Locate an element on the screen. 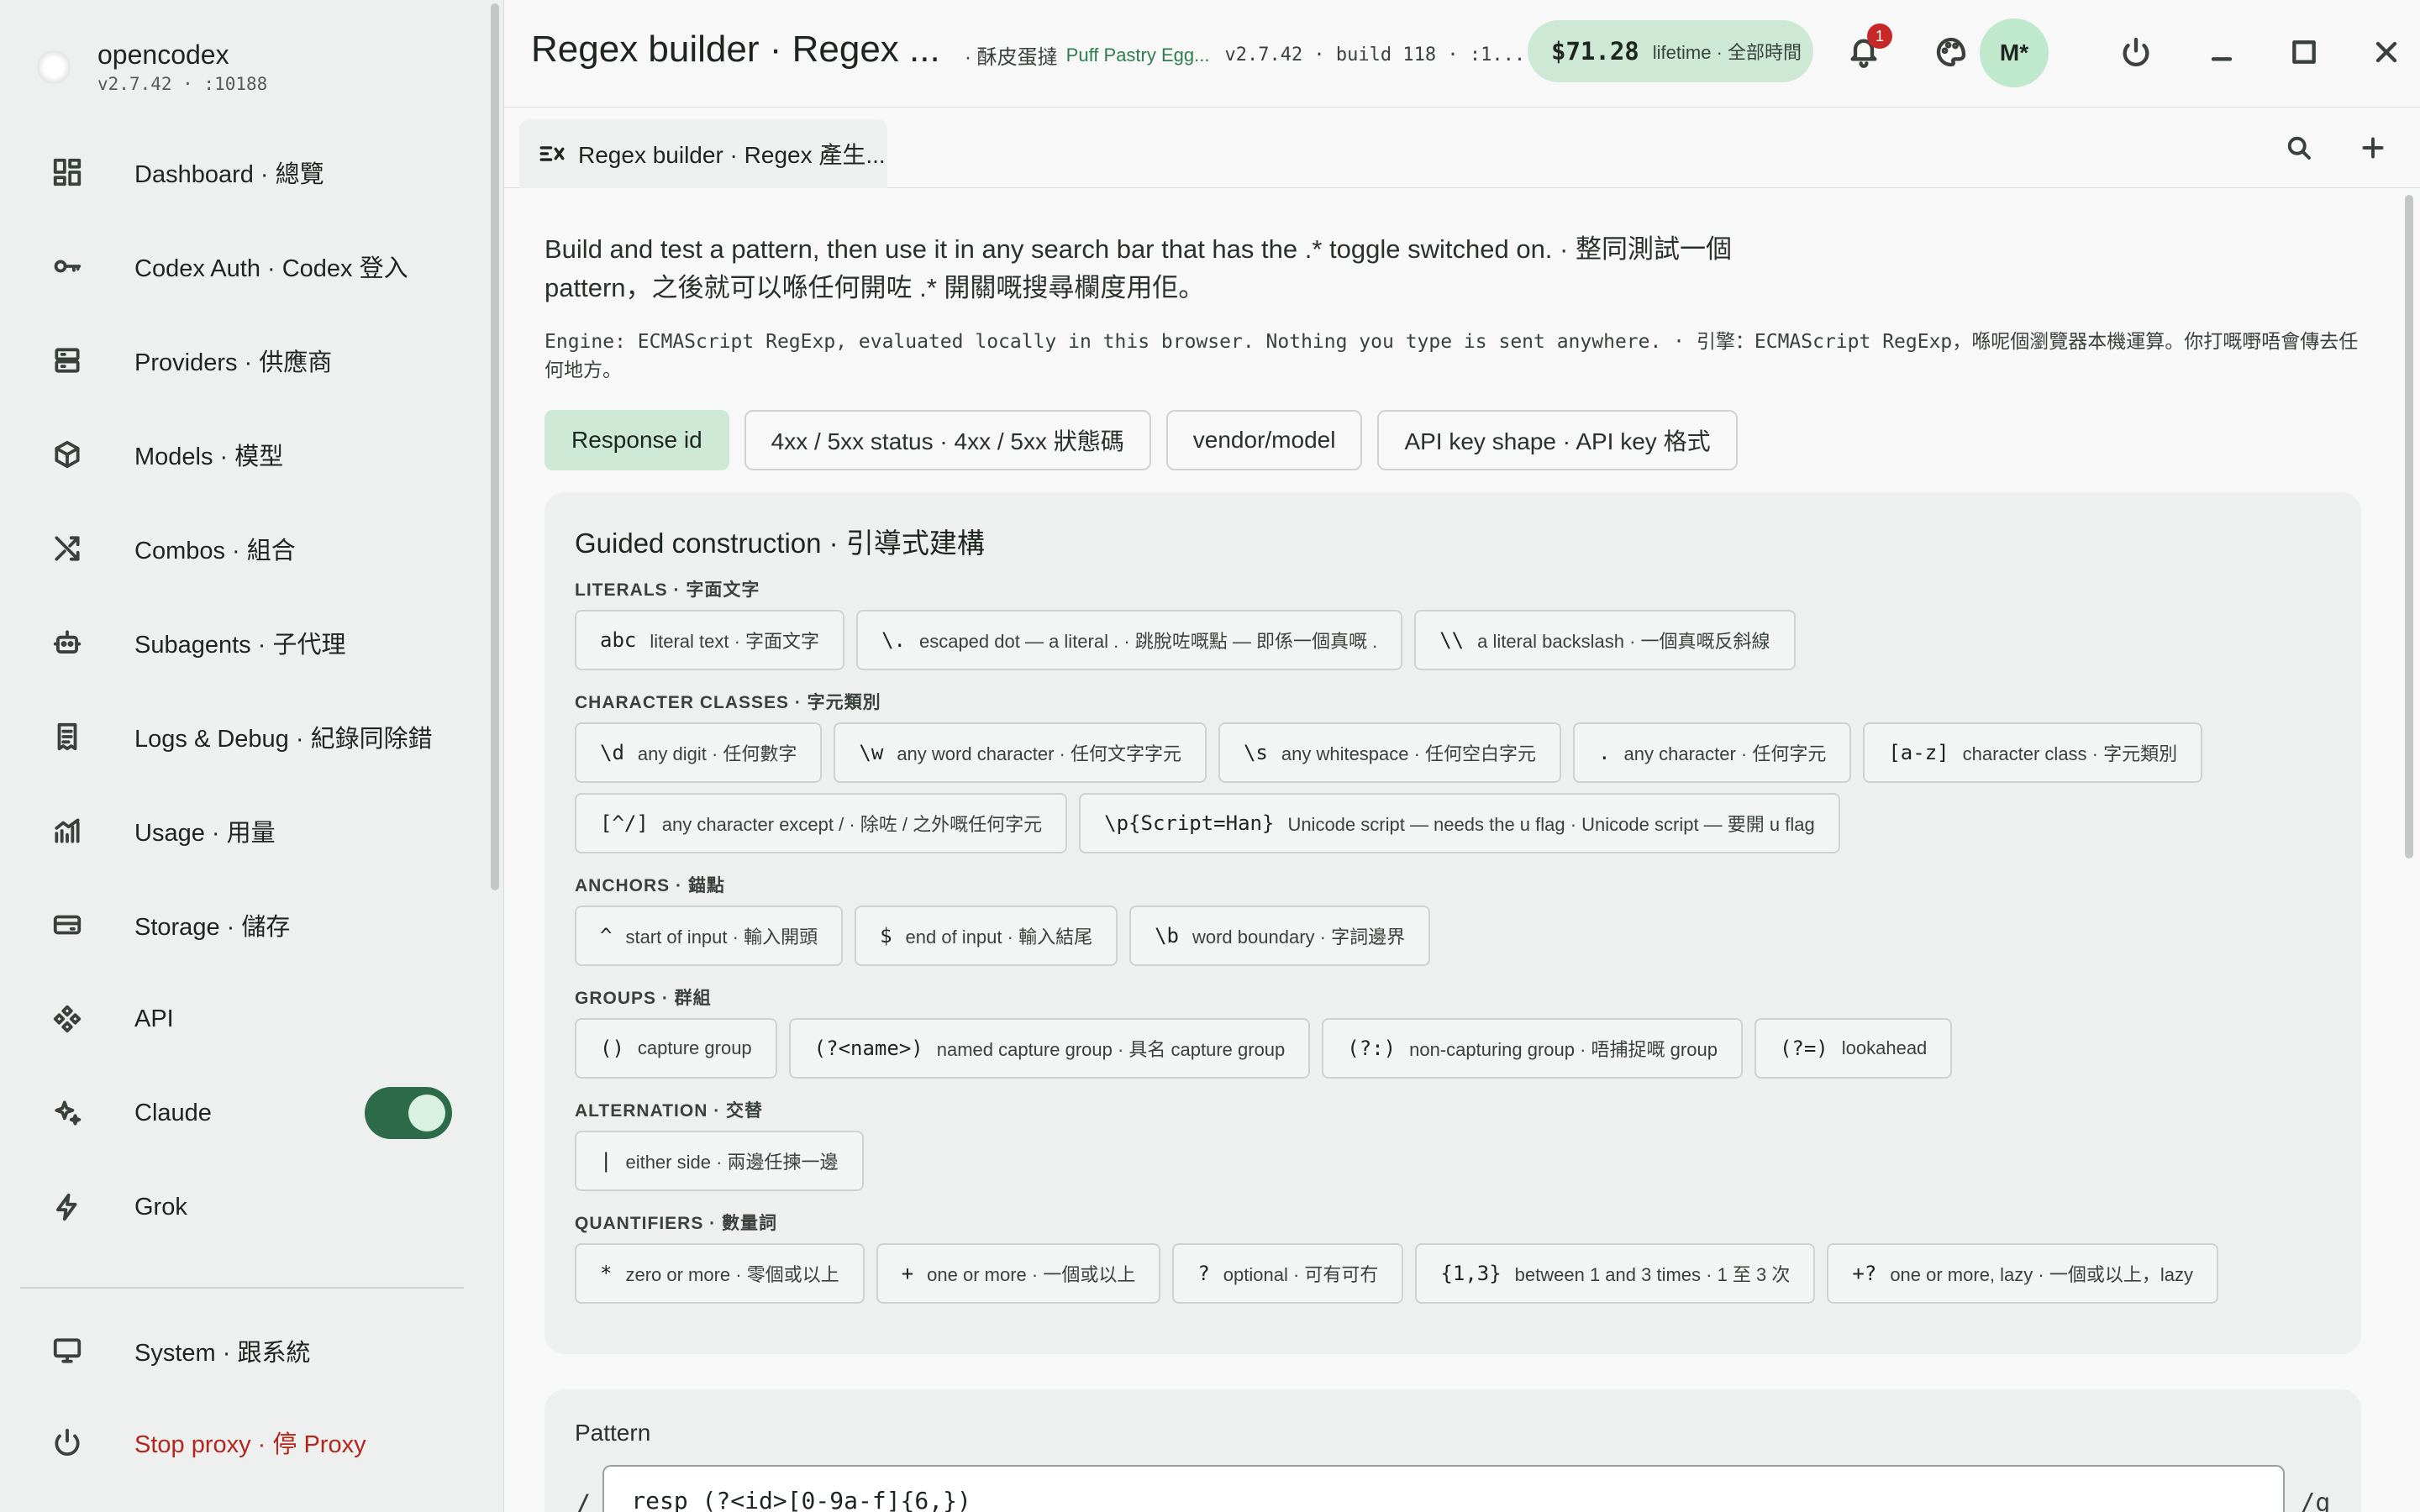 The height and width of the screenshot is (1512, 2420). section-label-alternation: ALTERNATION · 交替 is located at coordinates (669, 1111).